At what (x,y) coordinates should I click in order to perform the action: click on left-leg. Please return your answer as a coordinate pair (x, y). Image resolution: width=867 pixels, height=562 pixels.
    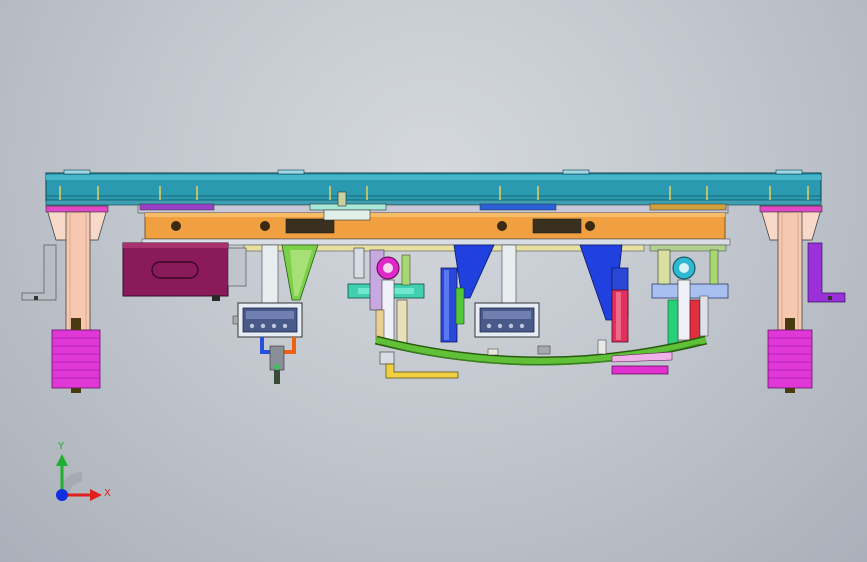
    Looking at the image, I should click on (65, 299).